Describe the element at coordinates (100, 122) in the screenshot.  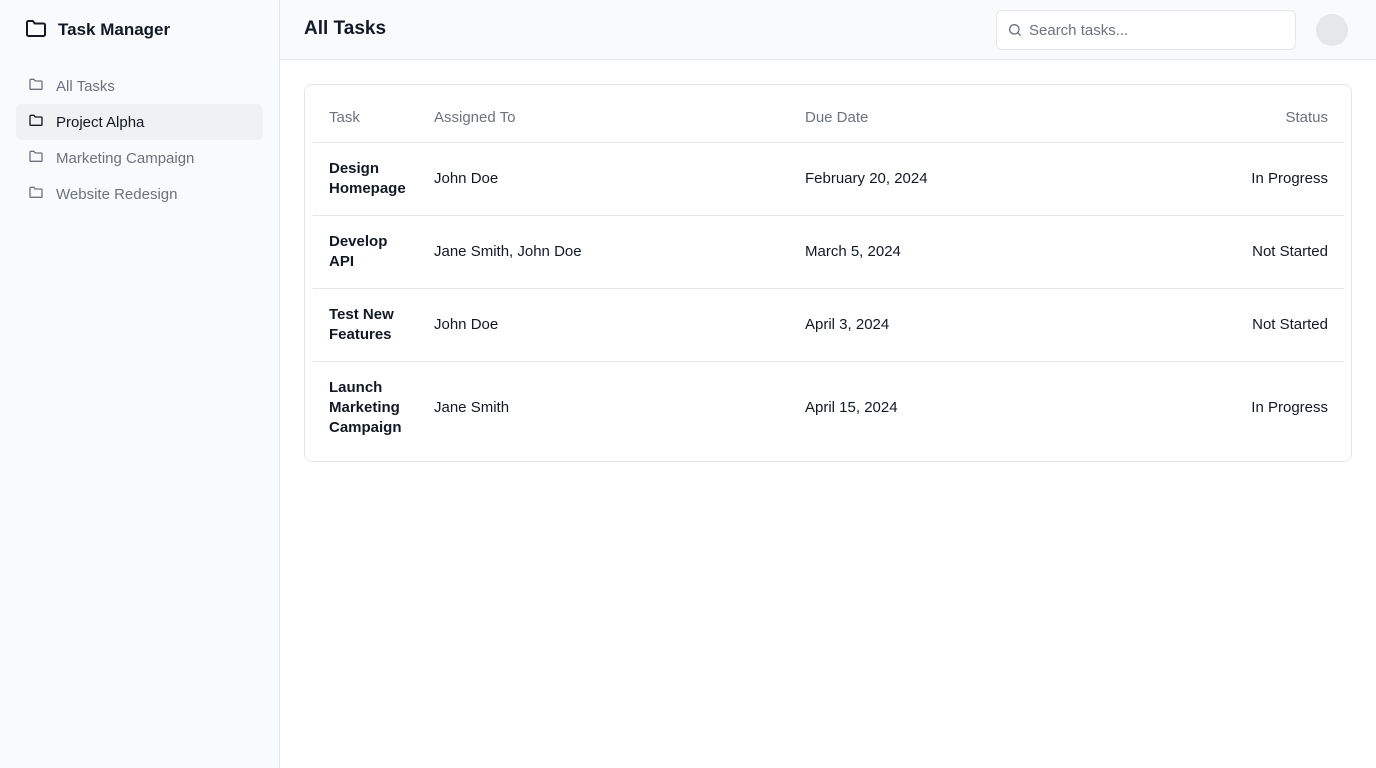
I see `sidebar-item-label: Project Alpha` at that location.